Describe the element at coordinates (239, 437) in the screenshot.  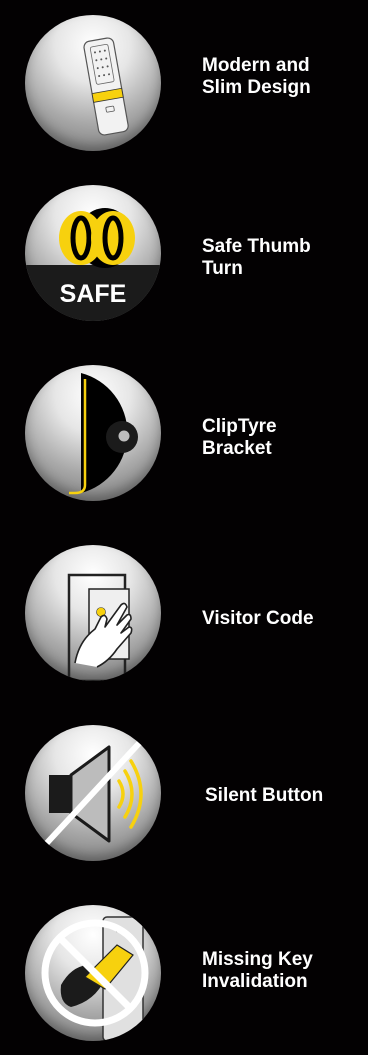
I see `feature-label: ClipTyre Bracket` at that location.